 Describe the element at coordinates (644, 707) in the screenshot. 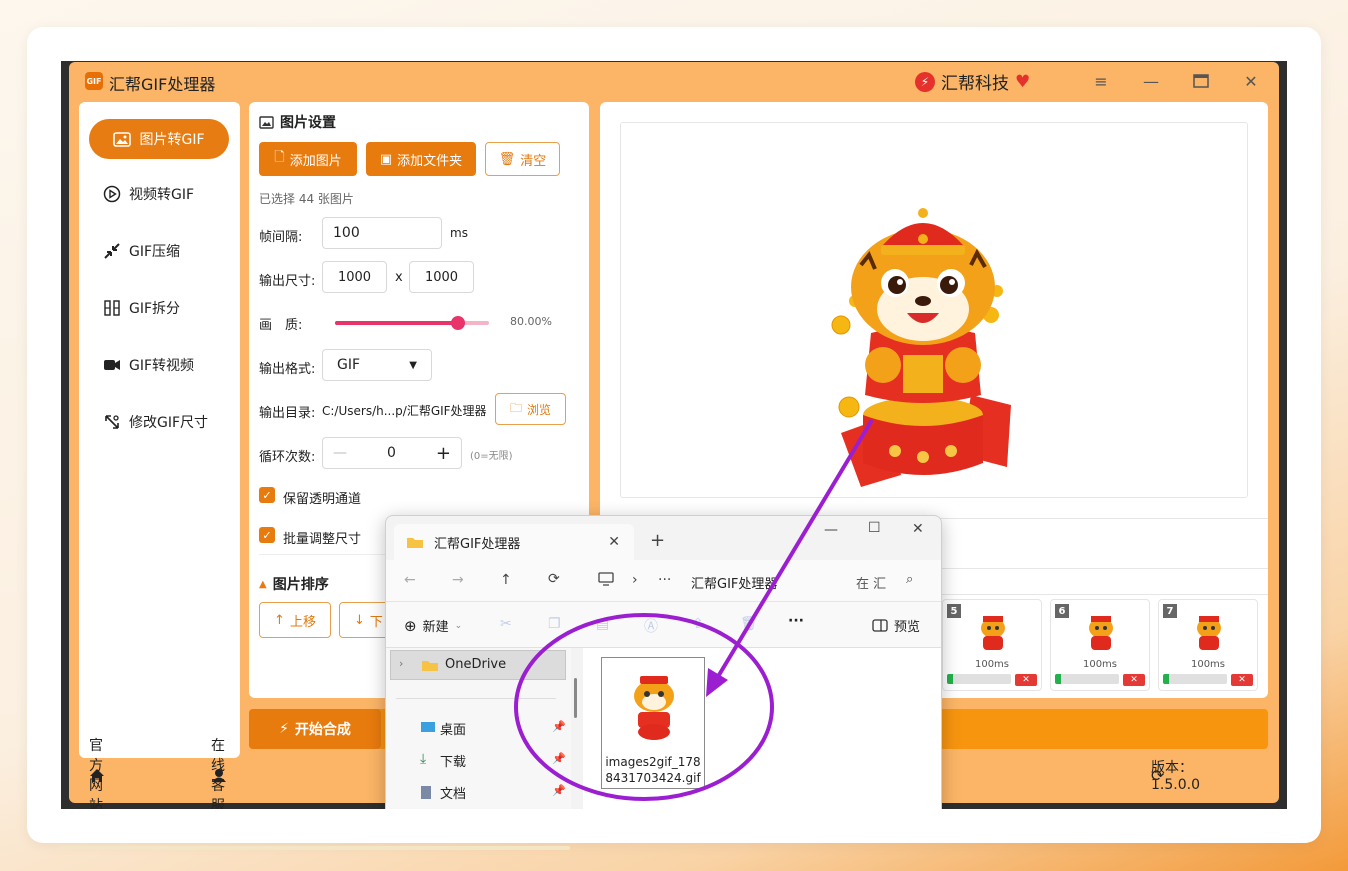

I see `annotation-circle` at that location.